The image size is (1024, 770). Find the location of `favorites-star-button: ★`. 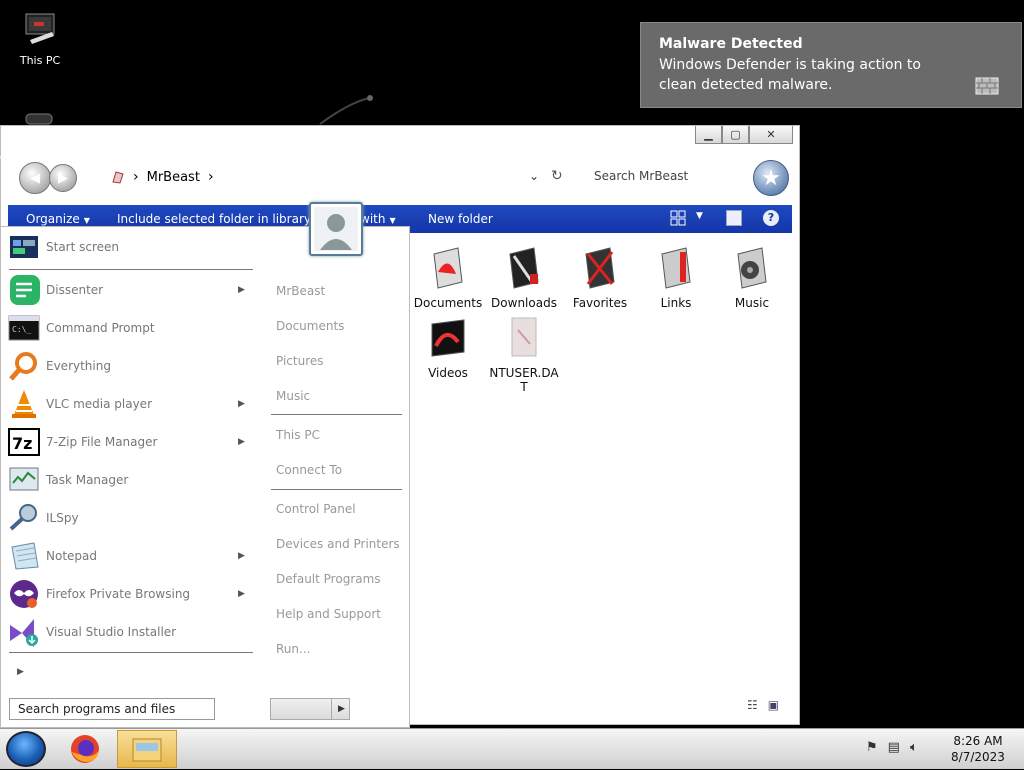

favorites-star-button: ★ is located at coordinates (771, 178).